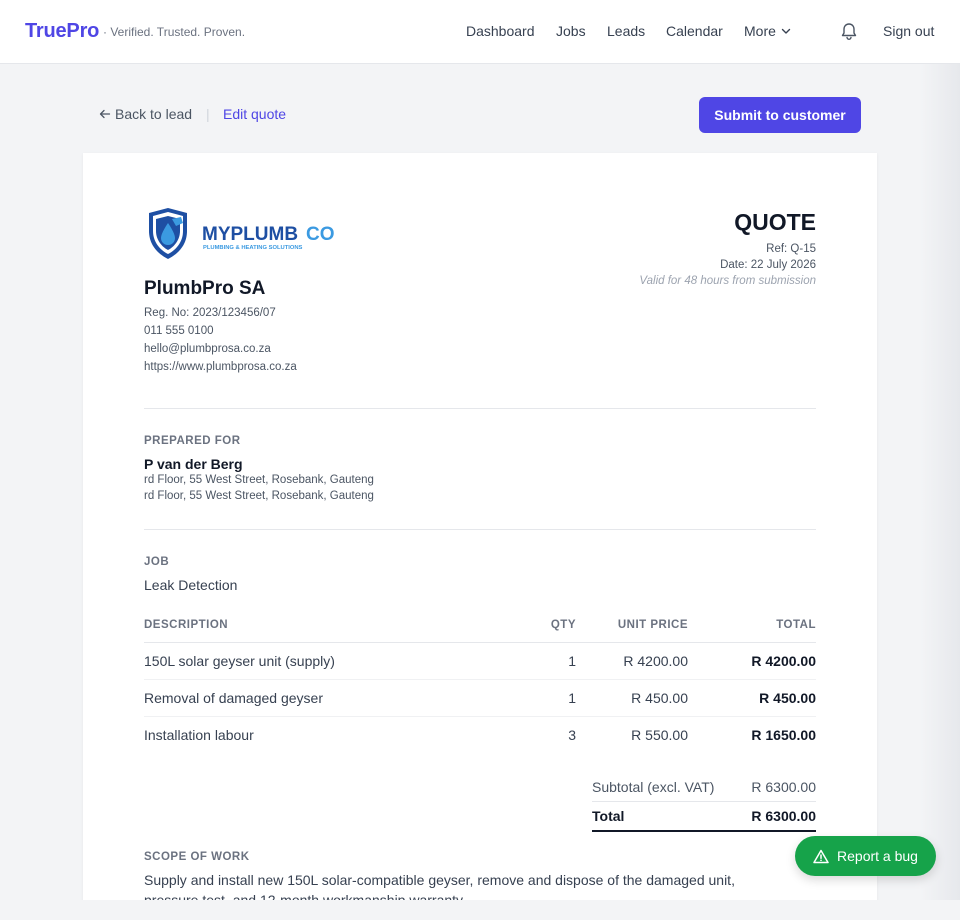 Image resolution: width=960 pixels, height=920 pixels. I want to click on nav-more-label: More, so click(760, 31).